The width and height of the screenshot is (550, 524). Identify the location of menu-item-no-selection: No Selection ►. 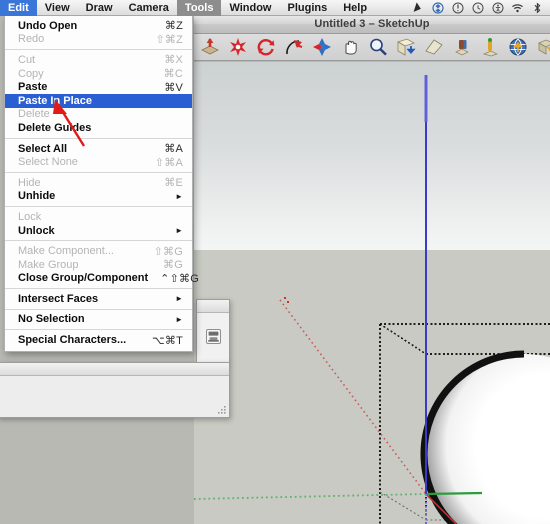
(98, 320).